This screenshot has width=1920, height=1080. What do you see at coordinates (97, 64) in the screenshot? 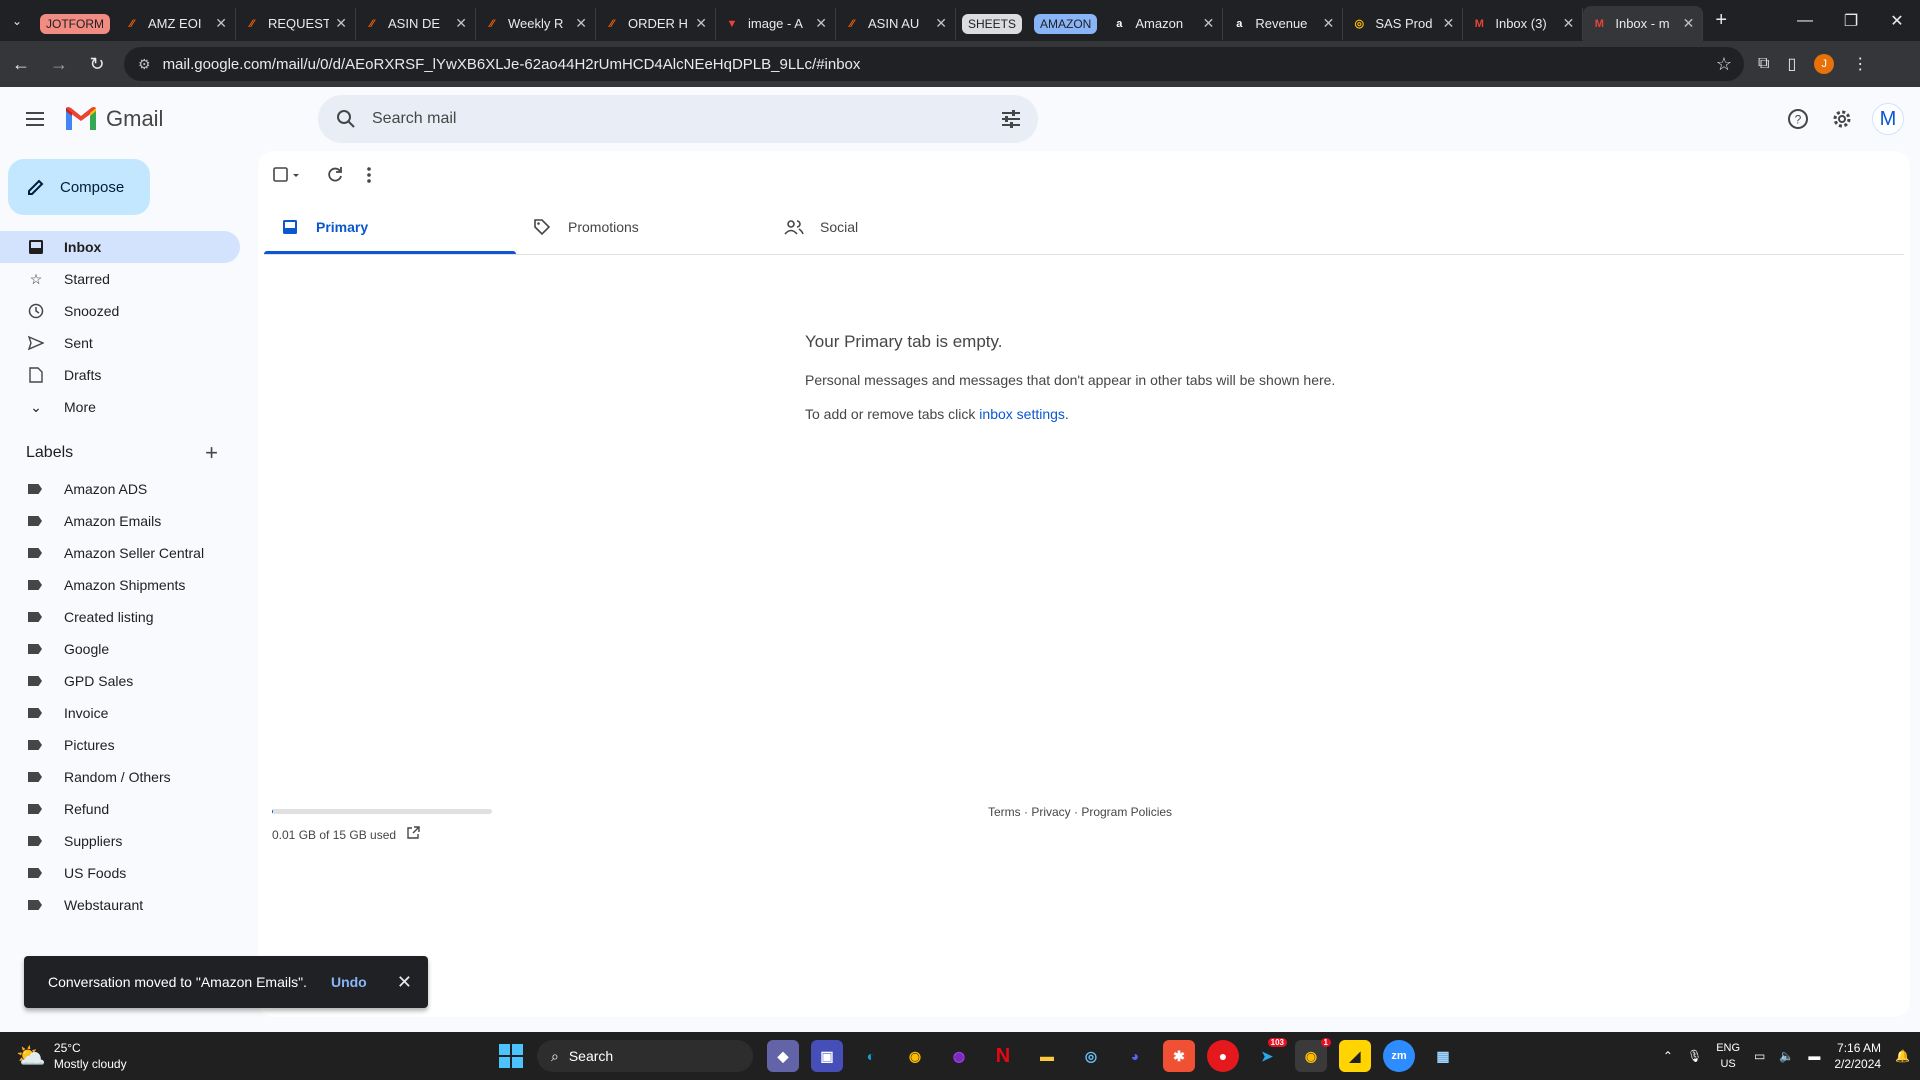
I see `reload-icon: ↻` at bounding box center [97, 64].